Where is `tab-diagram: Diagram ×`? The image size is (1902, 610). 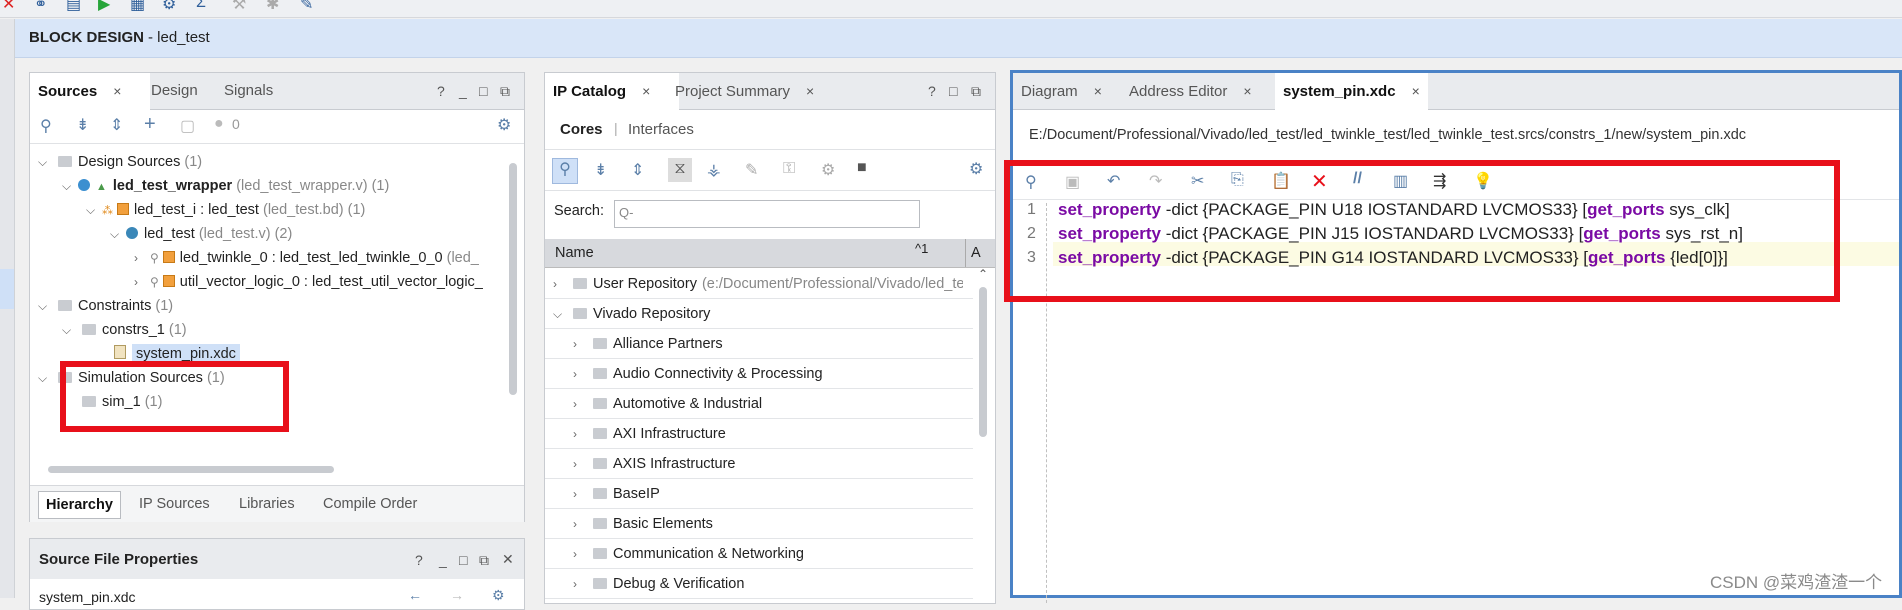
tab-diagram: Diagram × is located at coordinates (1061, 91).